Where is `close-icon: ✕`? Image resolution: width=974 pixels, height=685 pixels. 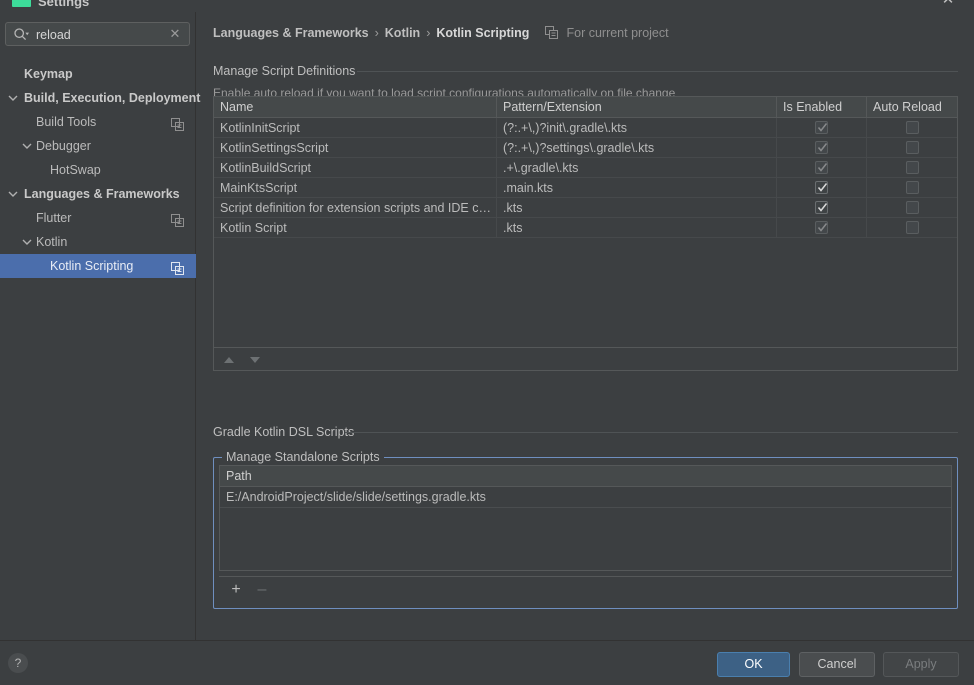 close-icon: ✕ is located at coordinates (948, 4).